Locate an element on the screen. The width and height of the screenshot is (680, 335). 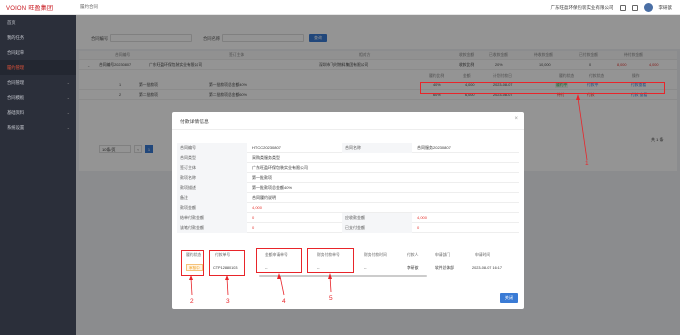
sidebar-item-label: 系统设置 is located at coordinates (16, 127).